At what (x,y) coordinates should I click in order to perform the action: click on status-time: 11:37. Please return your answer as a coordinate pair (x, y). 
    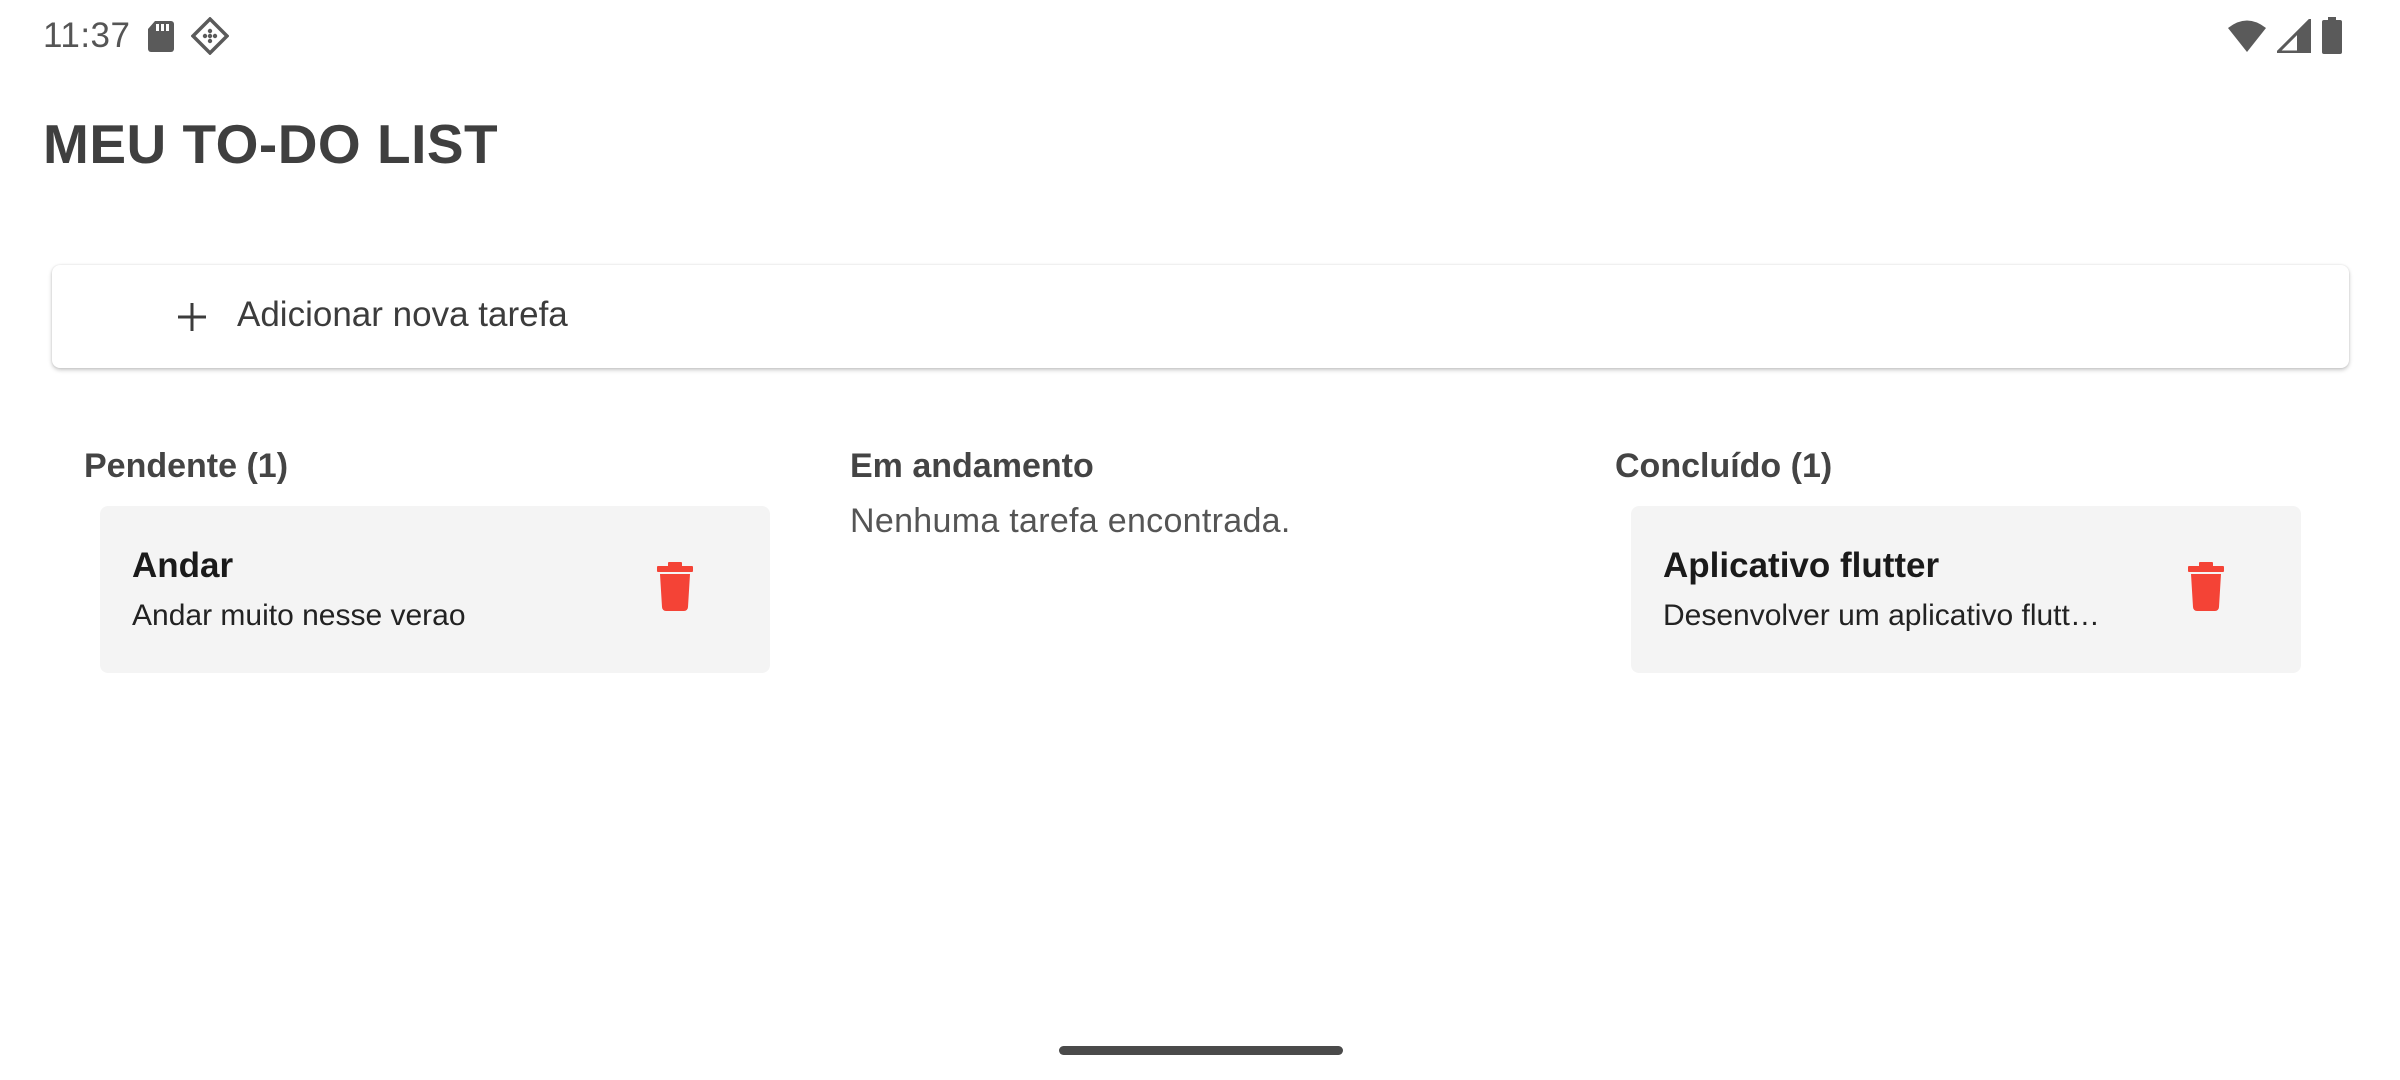
    Looking at the image, I should click on (87, 35).